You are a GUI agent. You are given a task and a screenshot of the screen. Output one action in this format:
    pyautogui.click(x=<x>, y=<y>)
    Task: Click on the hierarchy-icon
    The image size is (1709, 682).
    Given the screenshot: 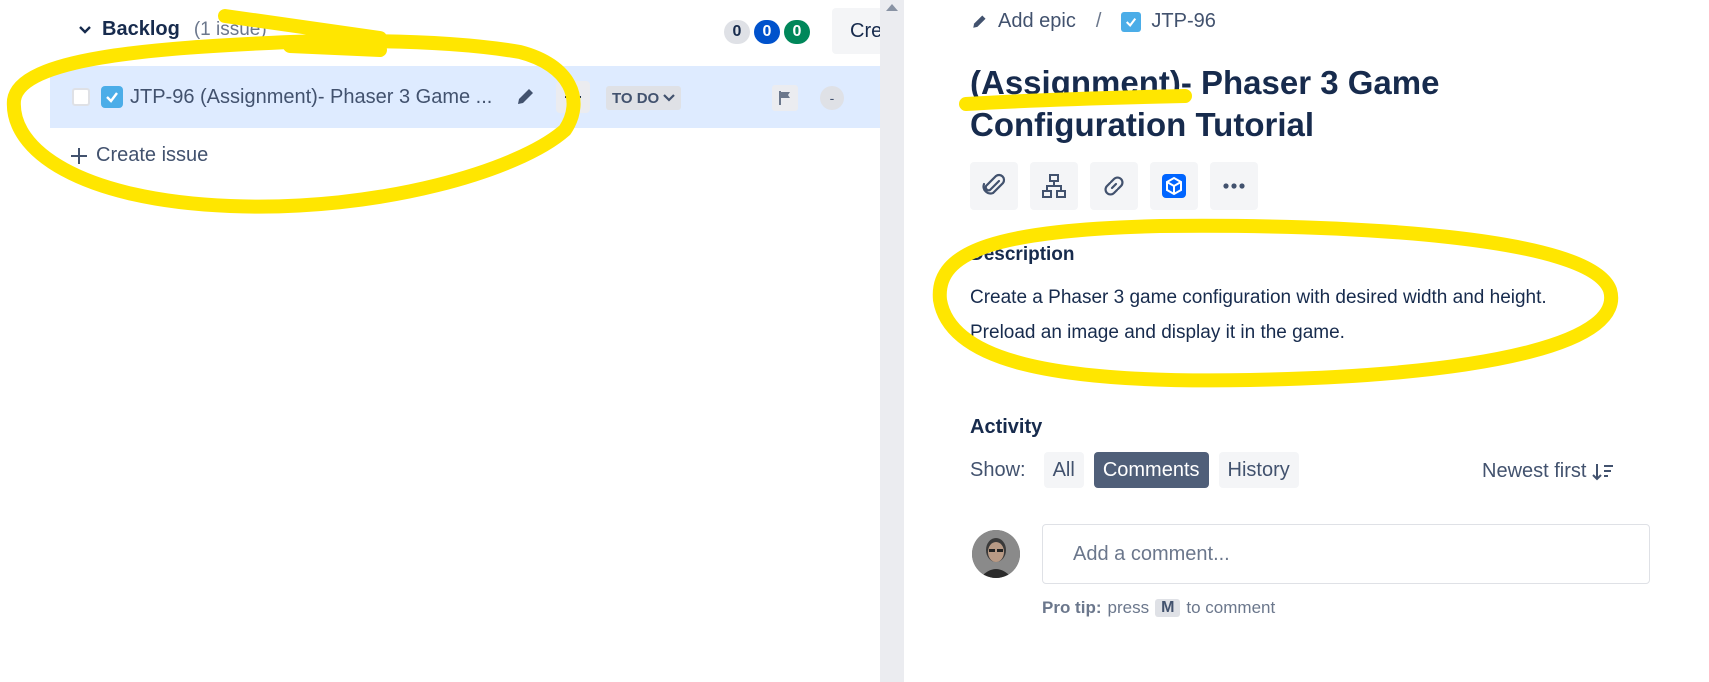 What is the action you would take?
    pyautogui.click(x=1054, y=186)
    